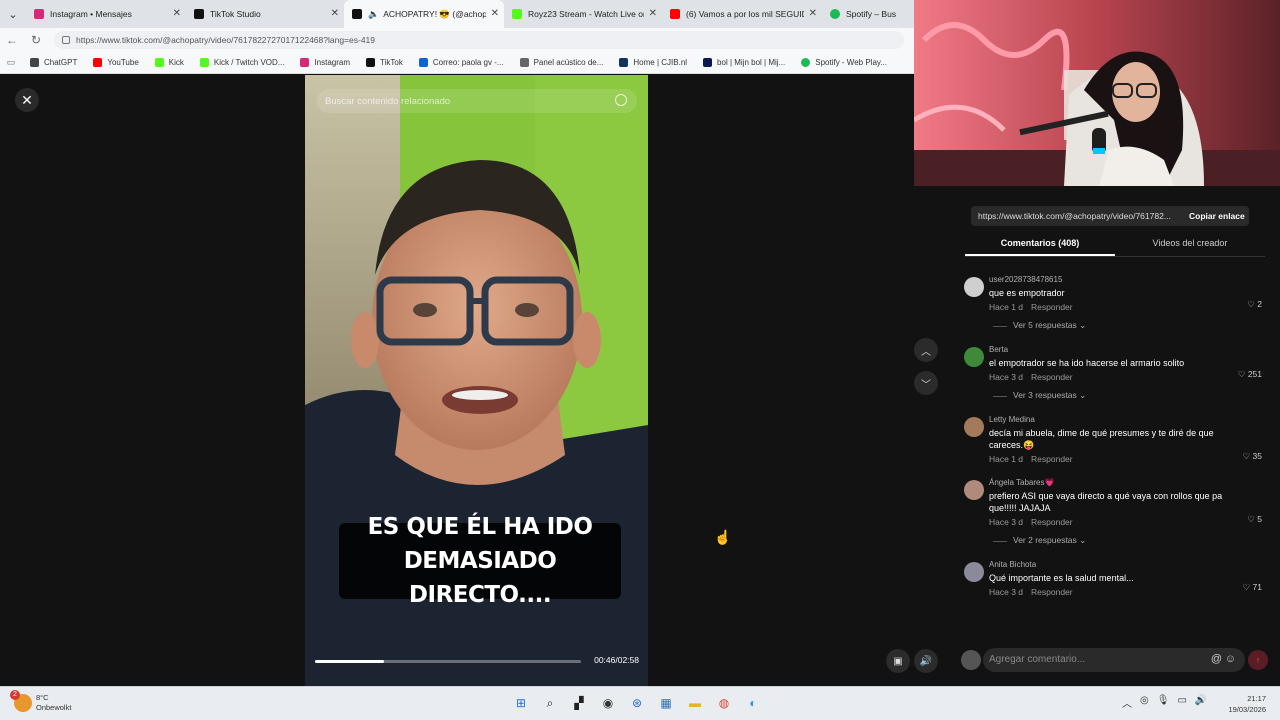  What do you see at coordinates (1083, 325) in the screenshot?
I see `chevron-down-icon: ⌄` at bounding box center [1083, 325].